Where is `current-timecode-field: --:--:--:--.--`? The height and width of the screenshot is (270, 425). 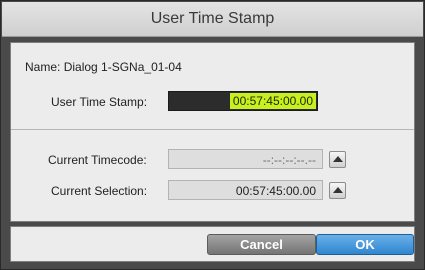
current-timecode-field: --:--:--:--.-- is located at coordinates (245, 159).